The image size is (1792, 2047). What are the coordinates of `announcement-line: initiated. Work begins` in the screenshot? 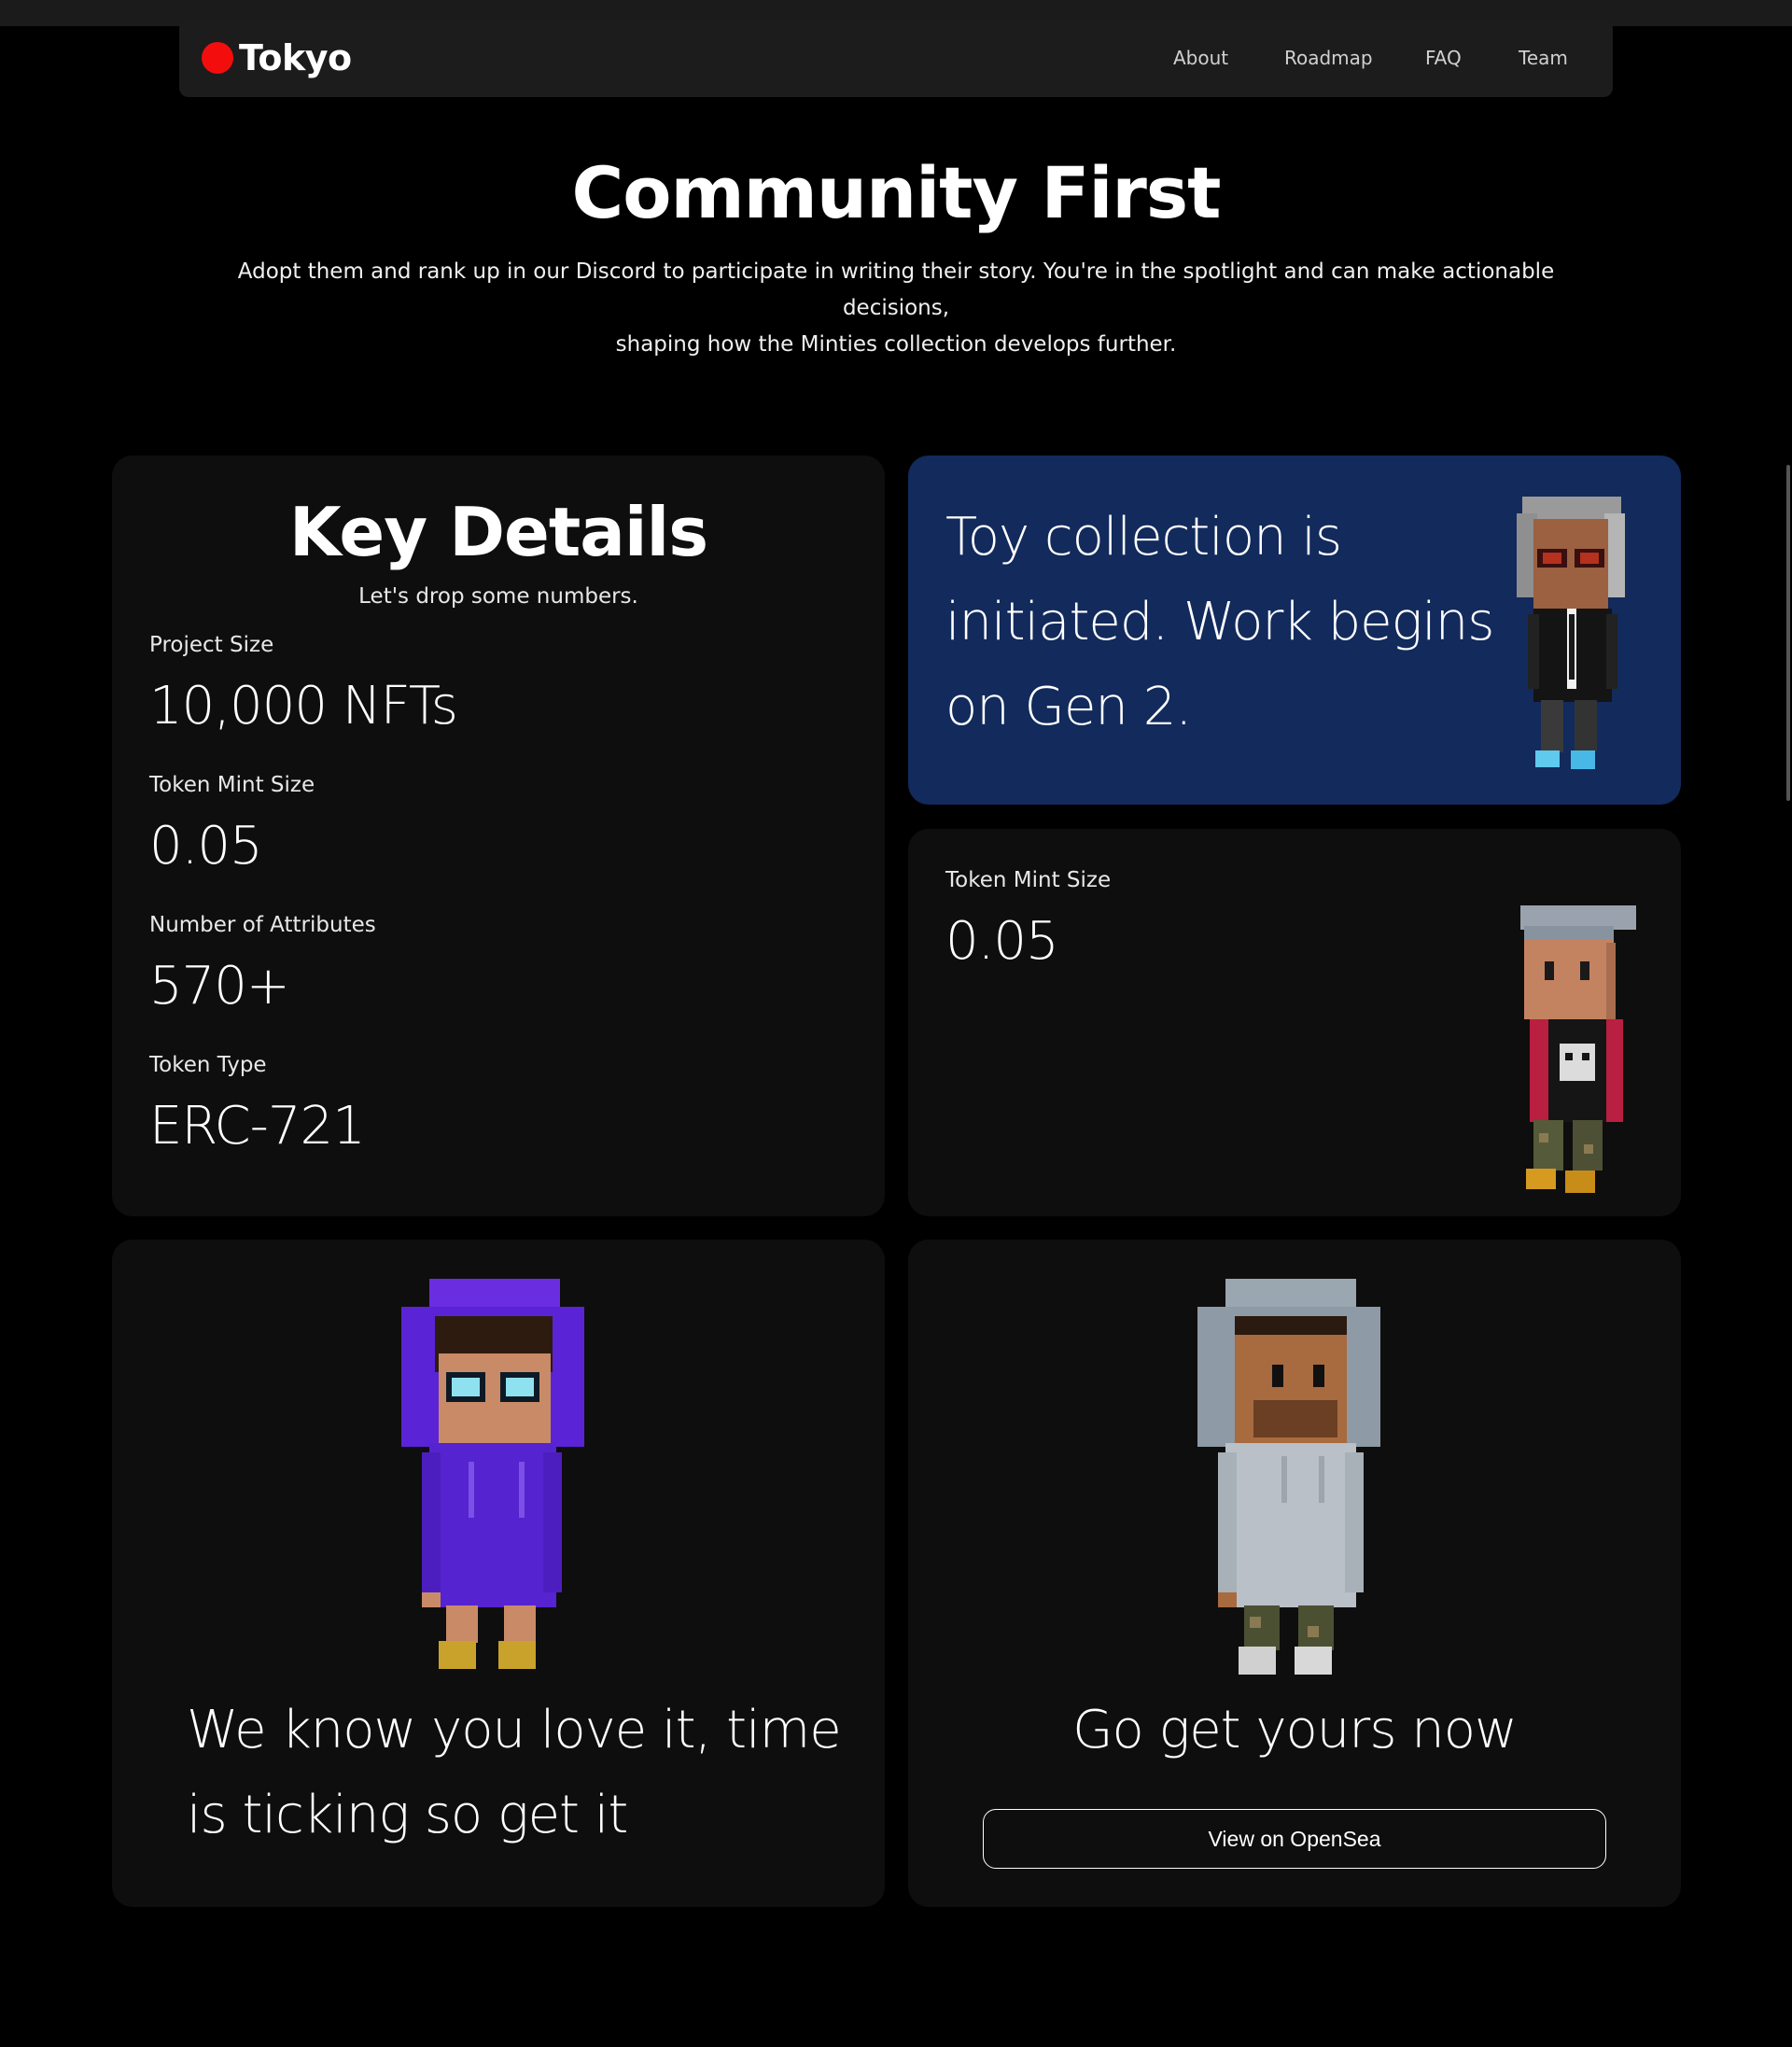 It's located at (1219, 622).